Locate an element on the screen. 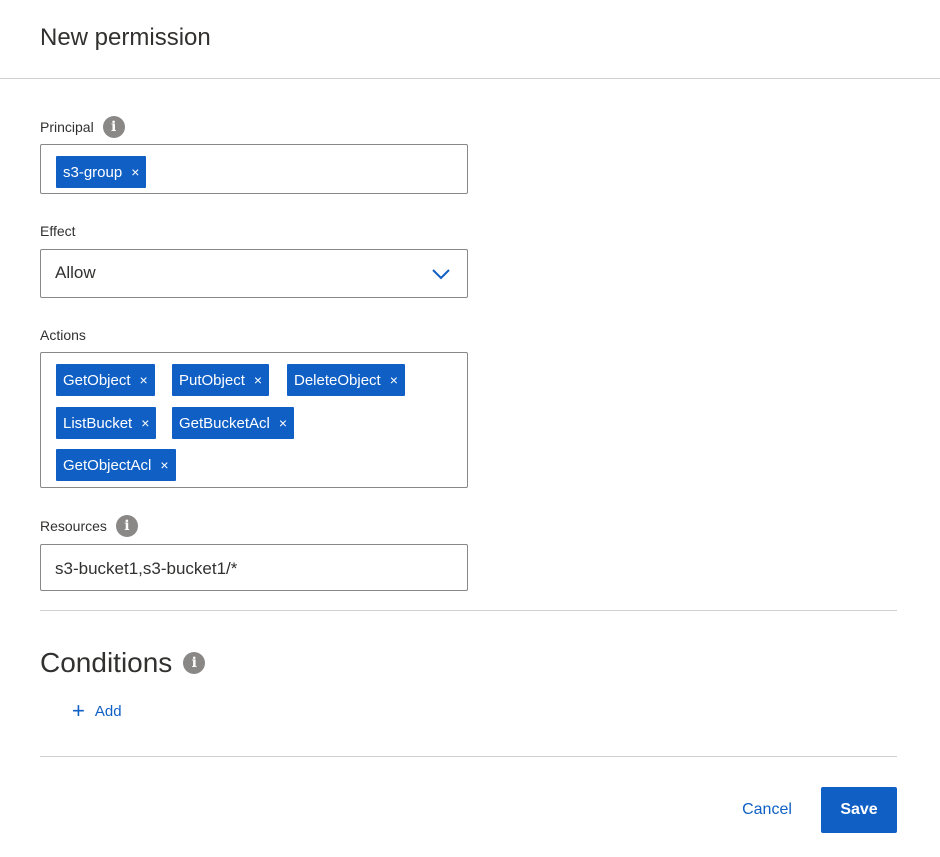 The height and width of the screenshot is (857, 940). action-tag-label: ListBucket is located at coordinates (98, 423).